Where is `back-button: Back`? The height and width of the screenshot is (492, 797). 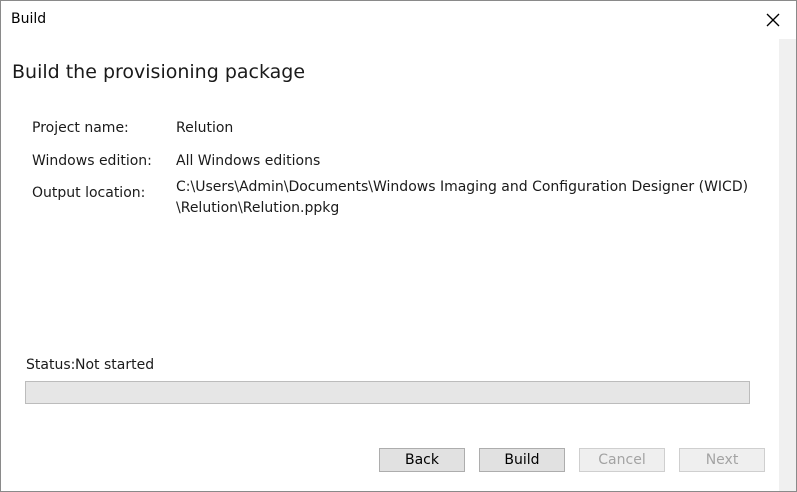 back-button: Back is located at coordinates (422, 460).